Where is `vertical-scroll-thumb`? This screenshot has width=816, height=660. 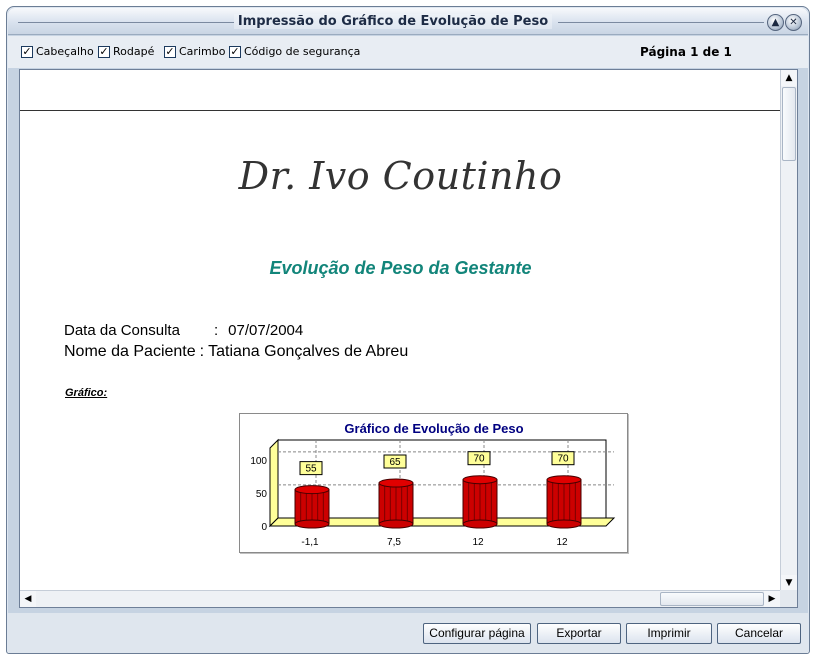
vertical-scroll-thumb is located at coordinates (789, 124).